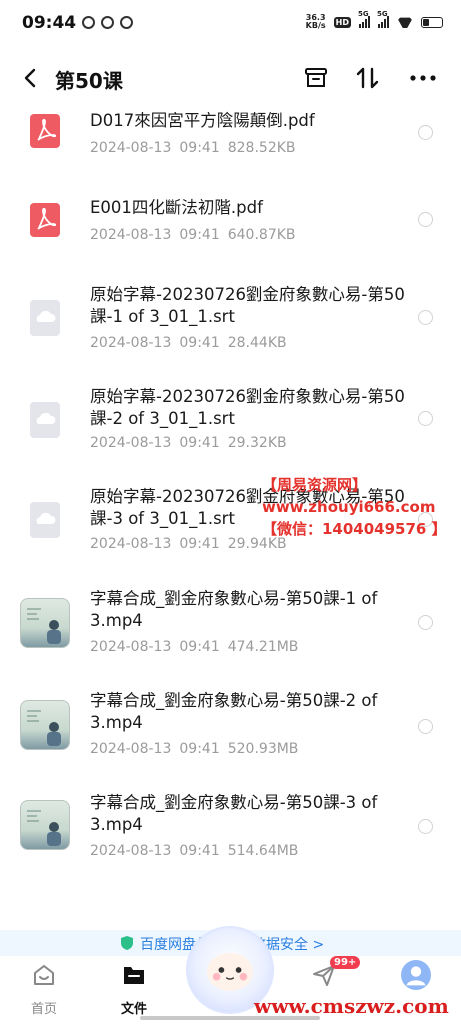 The height and width of the screenshot is (1024, 461). What do you see at coordinates (49, 23) in the screenshot?
I see `status-time: 09:44` at bounding box center [49, 23].